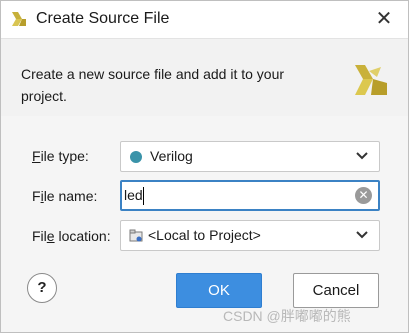  Describe the element at coordinates (65, 196) in the screenshot. I see `file-name-label: File name:` at that location.